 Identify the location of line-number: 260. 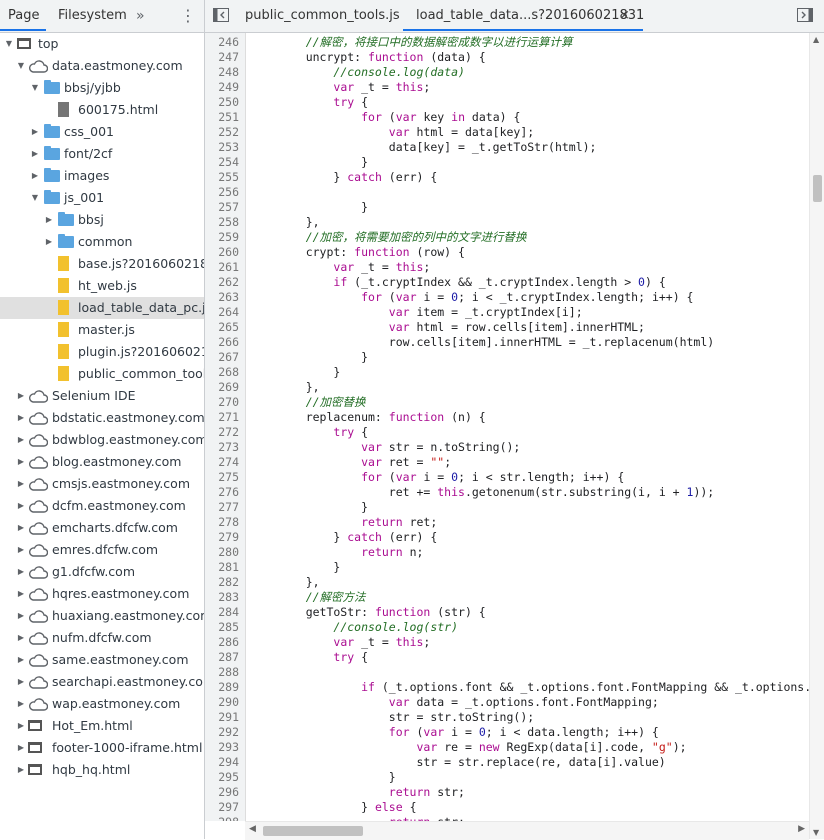
(222, 252).